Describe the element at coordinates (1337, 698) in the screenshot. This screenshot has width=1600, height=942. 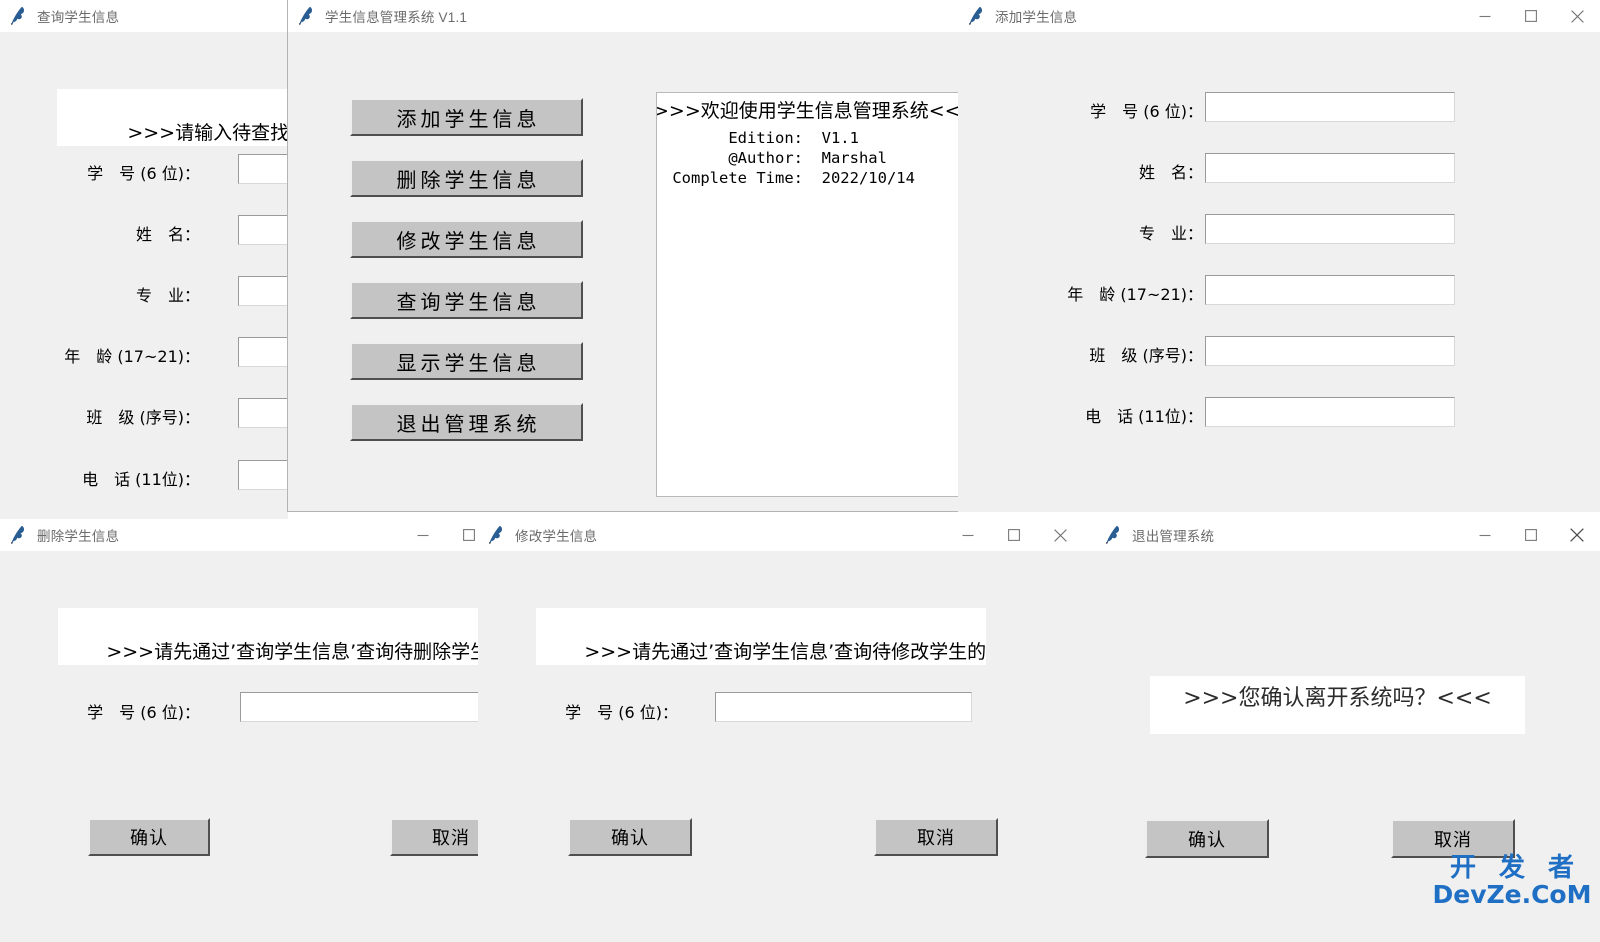
I see `exit-message-text: >>>您确认离开系统吗？<<<` at that location.